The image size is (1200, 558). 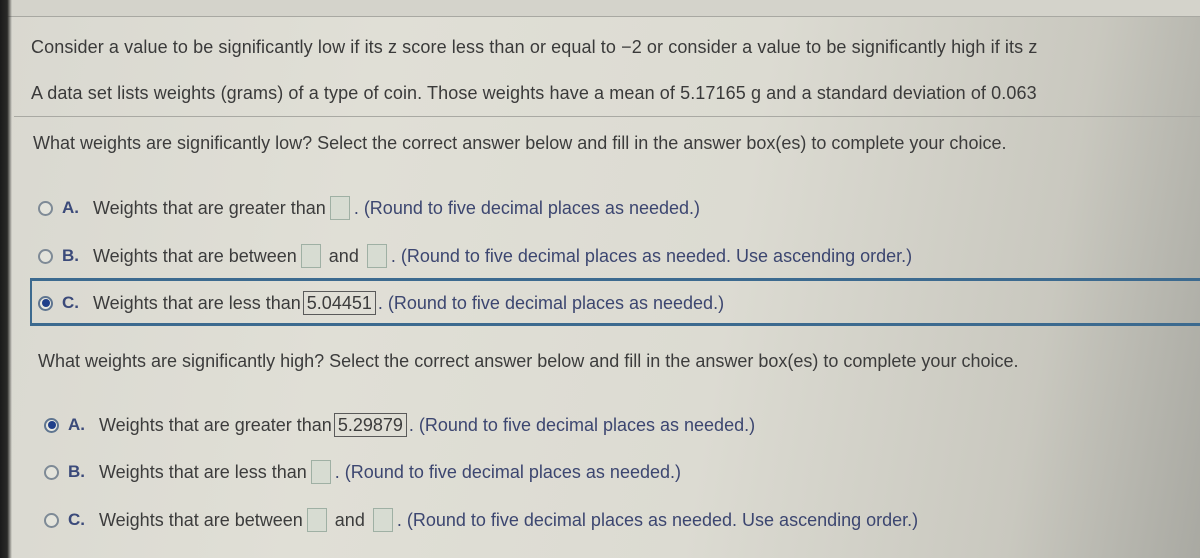 I want to click on high-option-b-radio, so click(x=51, y=472).